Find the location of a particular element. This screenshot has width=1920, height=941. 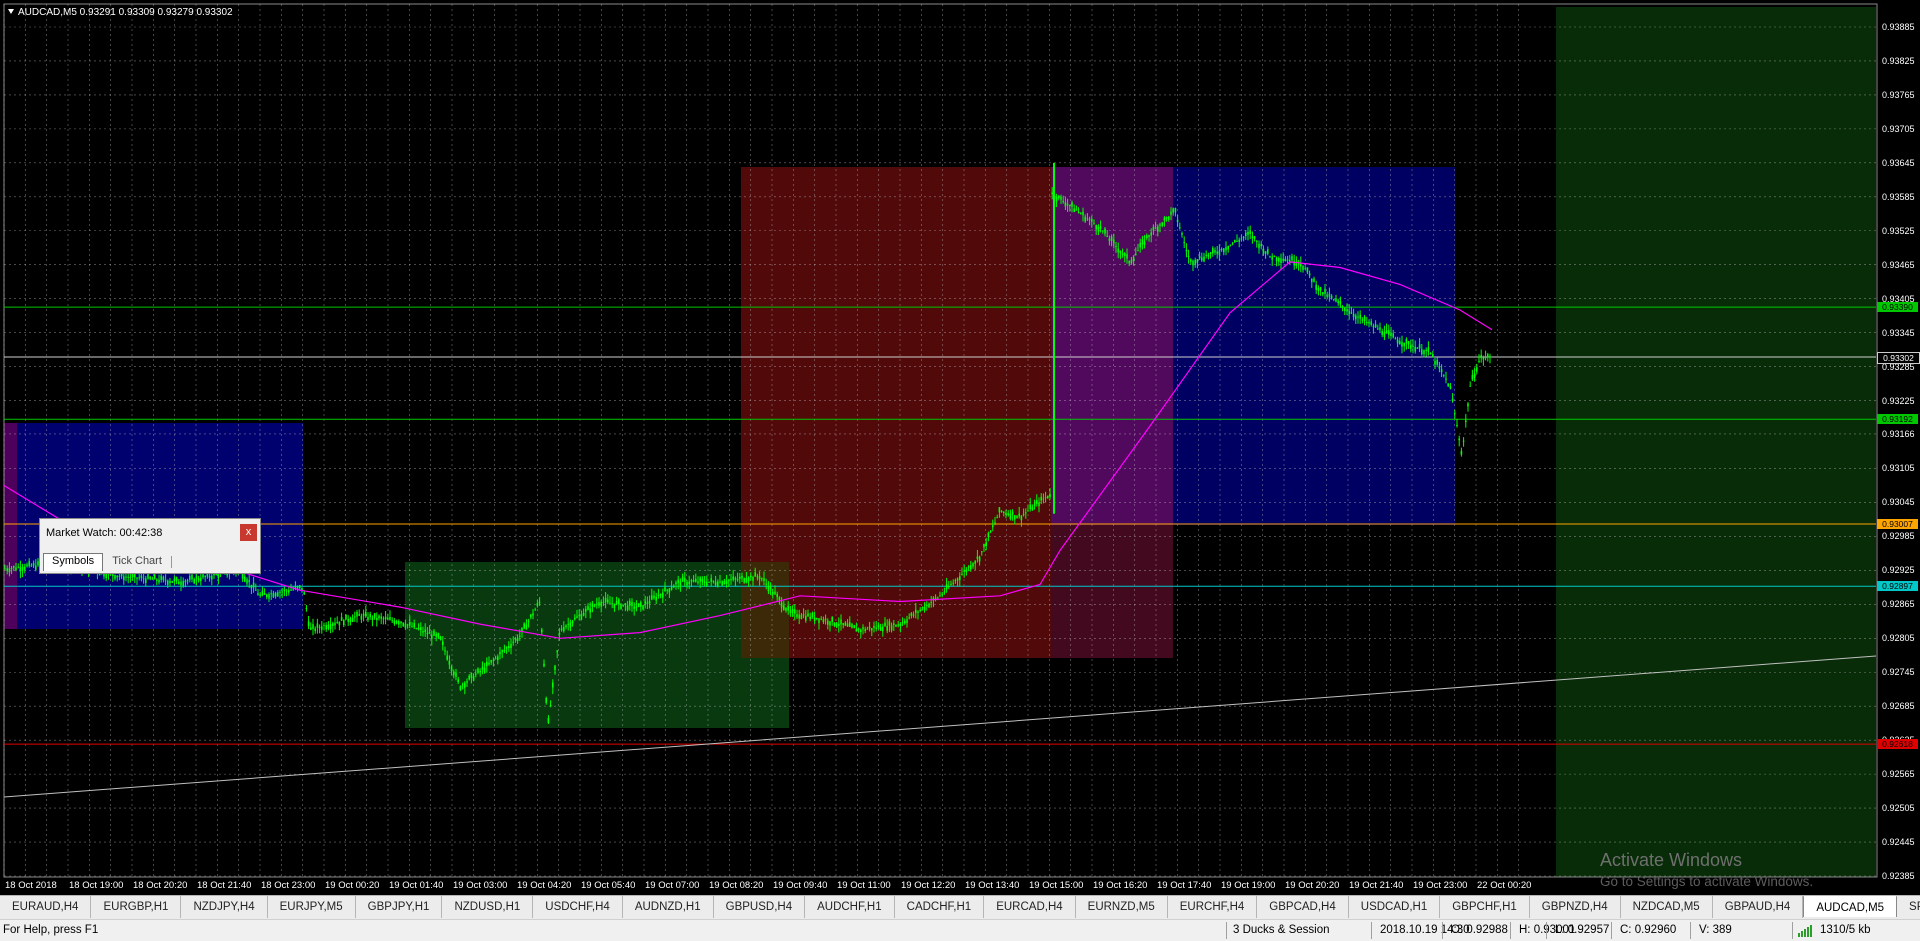

time-label: 19 Oct 12:20 is located at coordinates (928, 885).